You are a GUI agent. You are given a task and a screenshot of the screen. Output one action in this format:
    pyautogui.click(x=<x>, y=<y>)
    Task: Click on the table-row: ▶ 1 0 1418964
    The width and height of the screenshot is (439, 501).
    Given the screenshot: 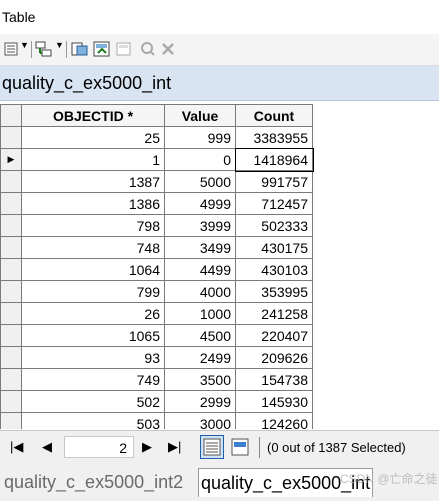 What is the action you would take?
    pyautogui.click(x=157, y=159)
    